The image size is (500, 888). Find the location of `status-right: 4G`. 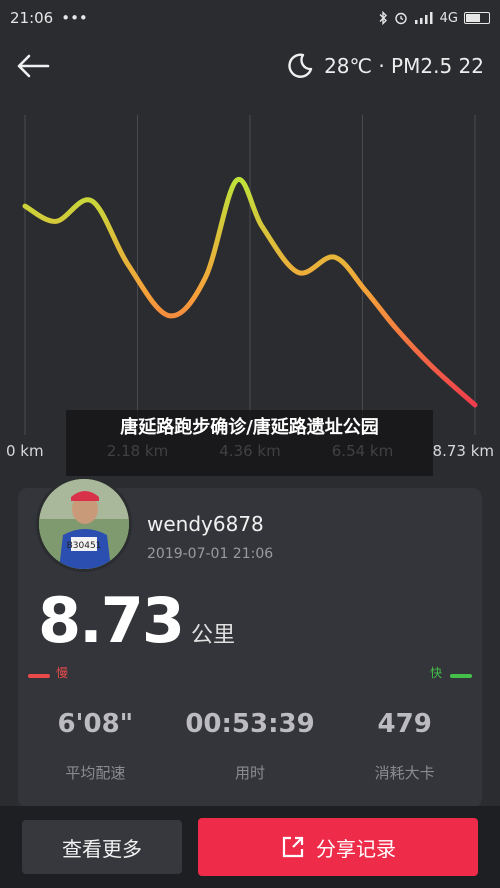

status-right: 4G is located at coordinates (434, 18).